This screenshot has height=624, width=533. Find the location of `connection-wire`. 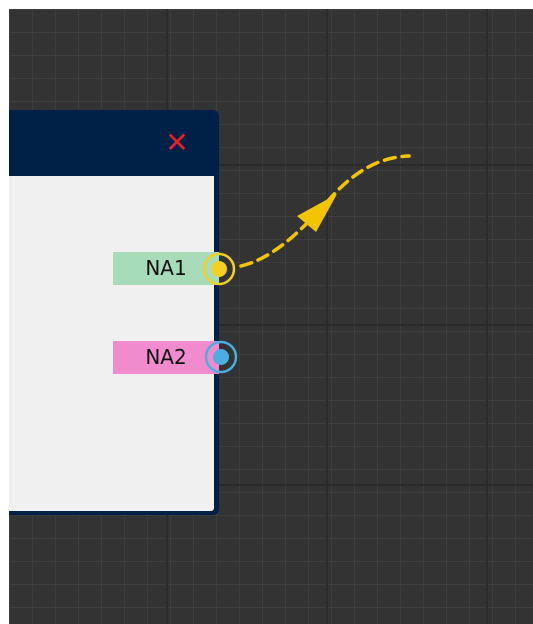

connection-wire is located at coordinates (325, 211).